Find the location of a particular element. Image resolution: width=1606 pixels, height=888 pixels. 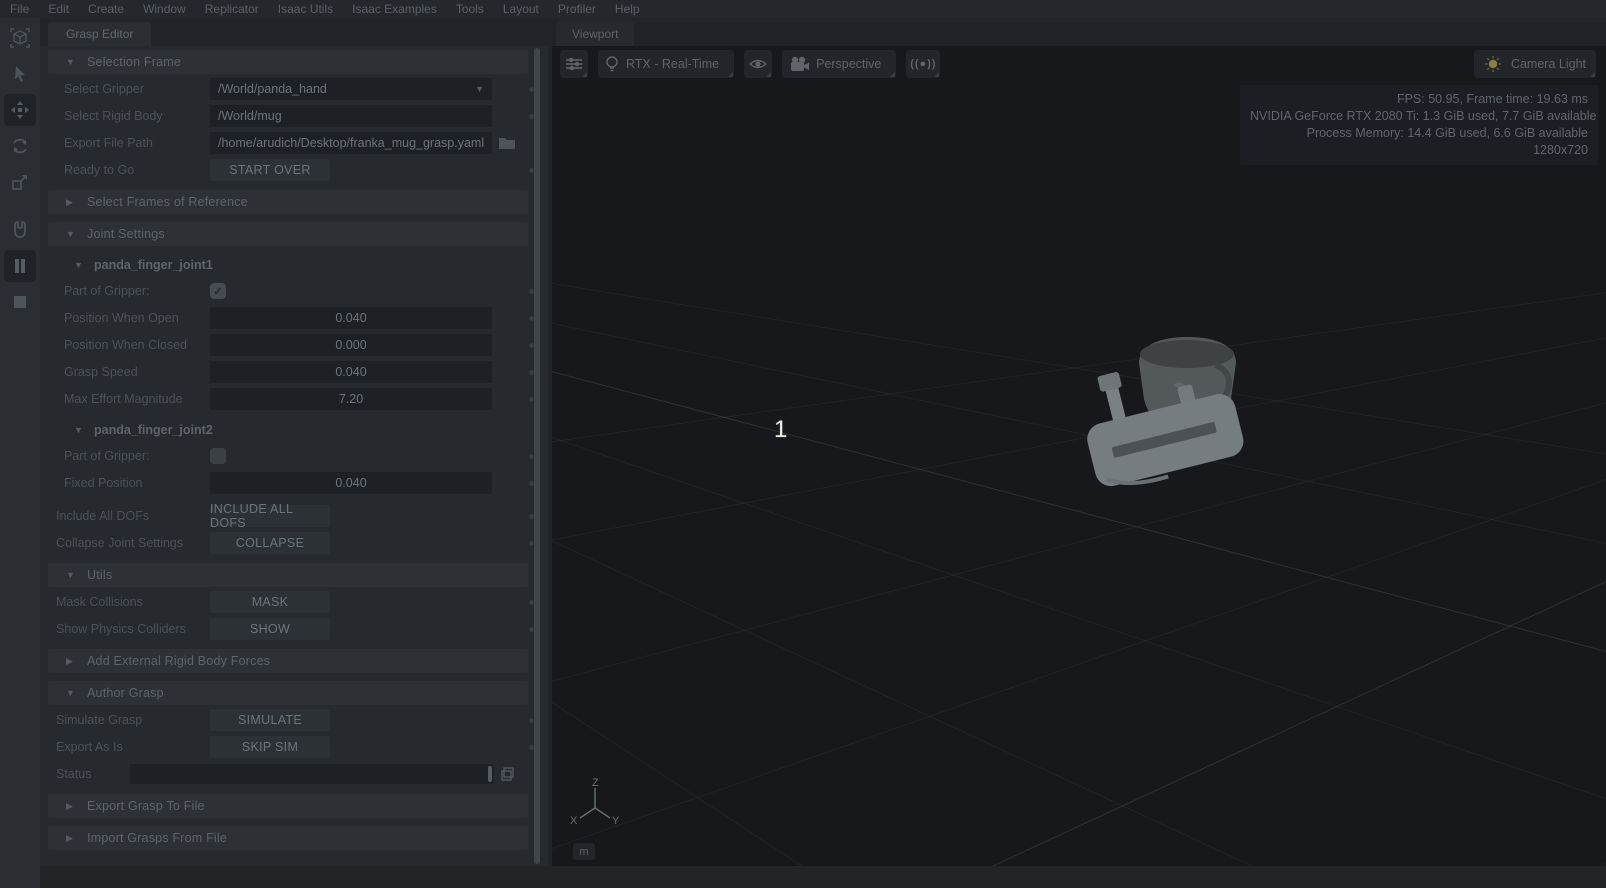

simulate-button: SIMULATE is located at coordinates (270, 720).